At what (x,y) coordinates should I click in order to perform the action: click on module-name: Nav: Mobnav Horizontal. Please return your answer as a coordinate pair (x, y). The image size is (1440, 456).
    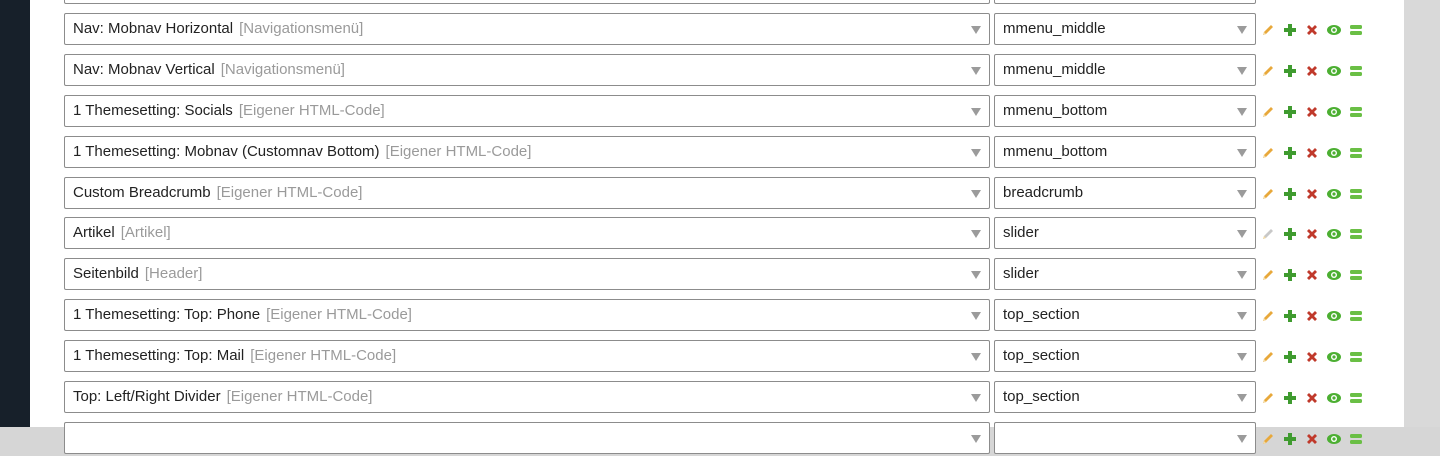
    Looking at the image, I should click on (153, 28).